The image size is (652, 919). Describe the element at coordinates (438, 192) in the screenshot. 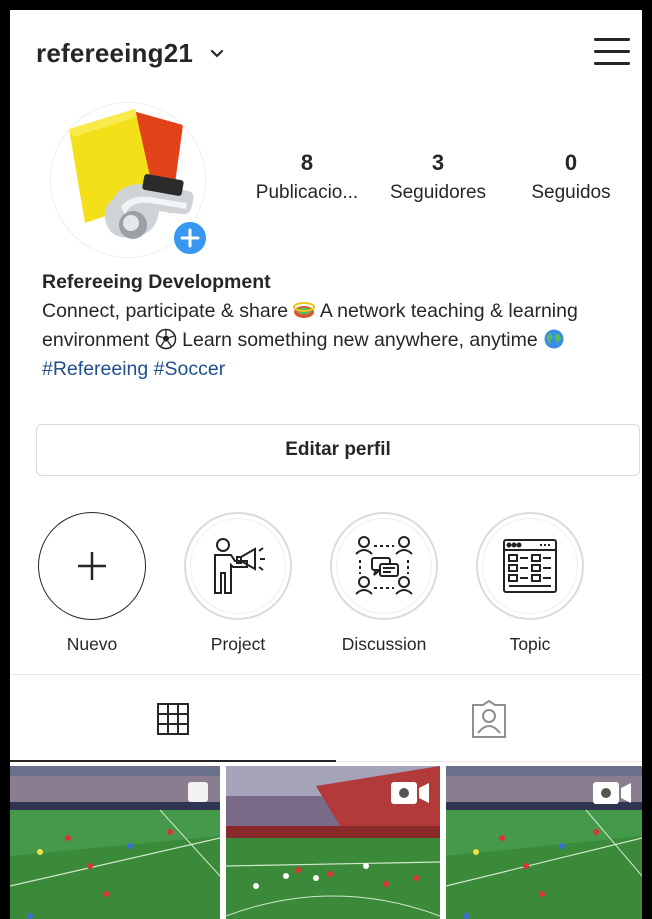

I see `stat-followers-label: Seguidores` at that location.